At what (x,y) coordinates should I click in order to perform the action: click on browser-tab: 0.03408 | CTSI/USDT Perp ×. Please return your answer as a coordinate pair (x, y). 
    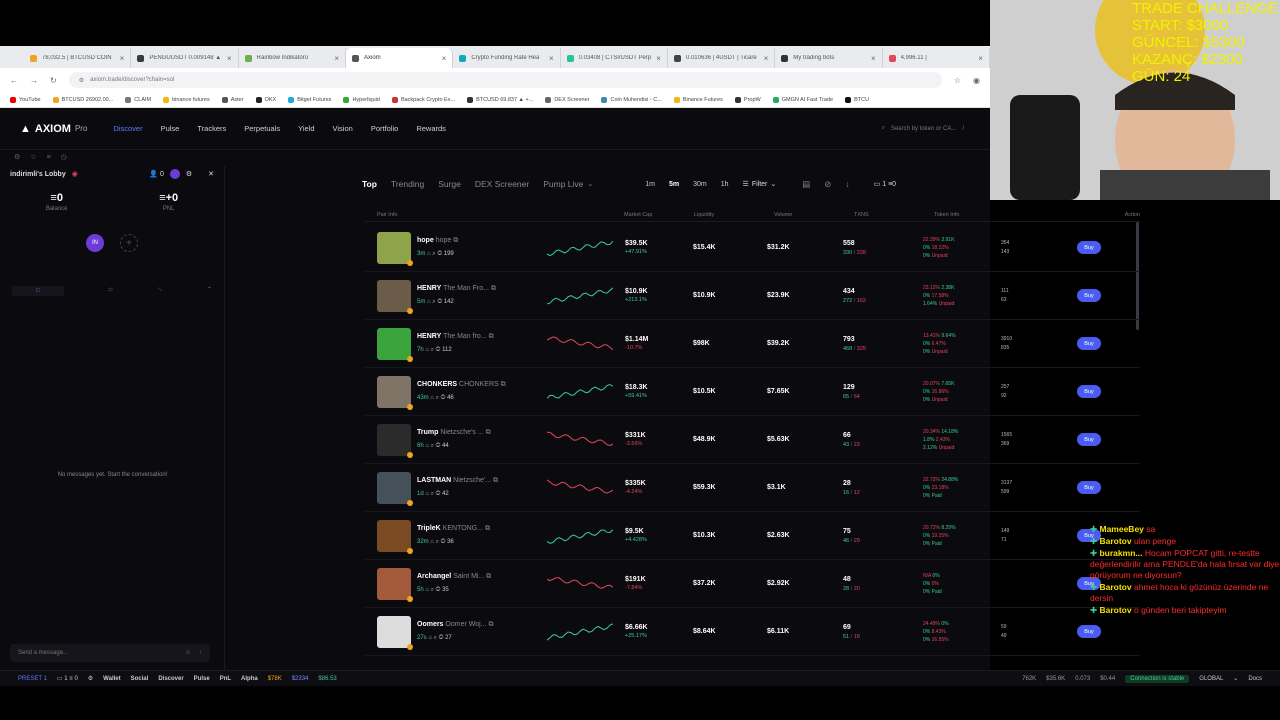
    Looking at the image, I should click on (614, 58).